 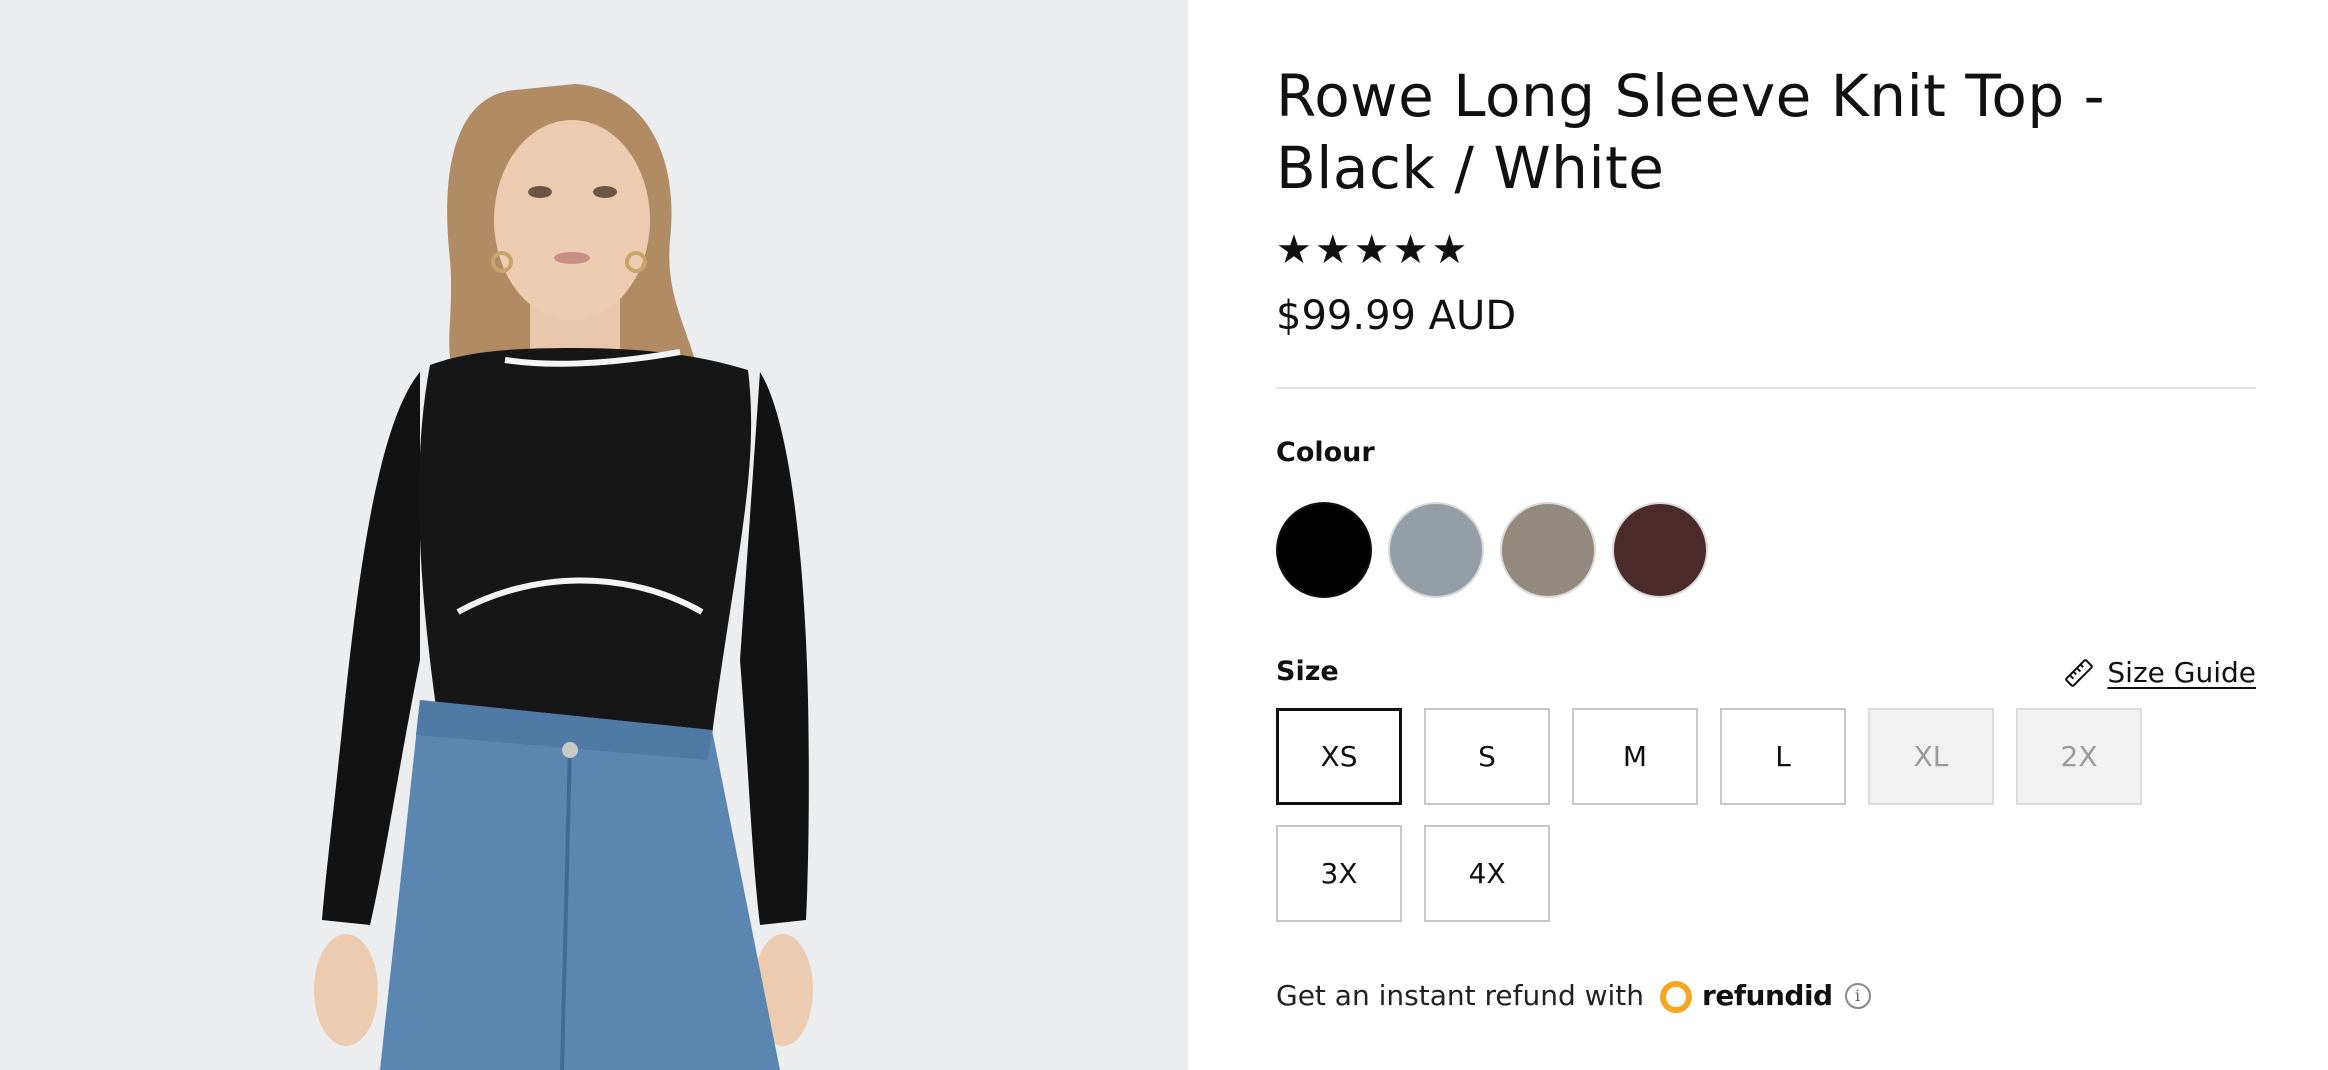 I want to click on size-option-l: L, so click(x=1783, y=756).